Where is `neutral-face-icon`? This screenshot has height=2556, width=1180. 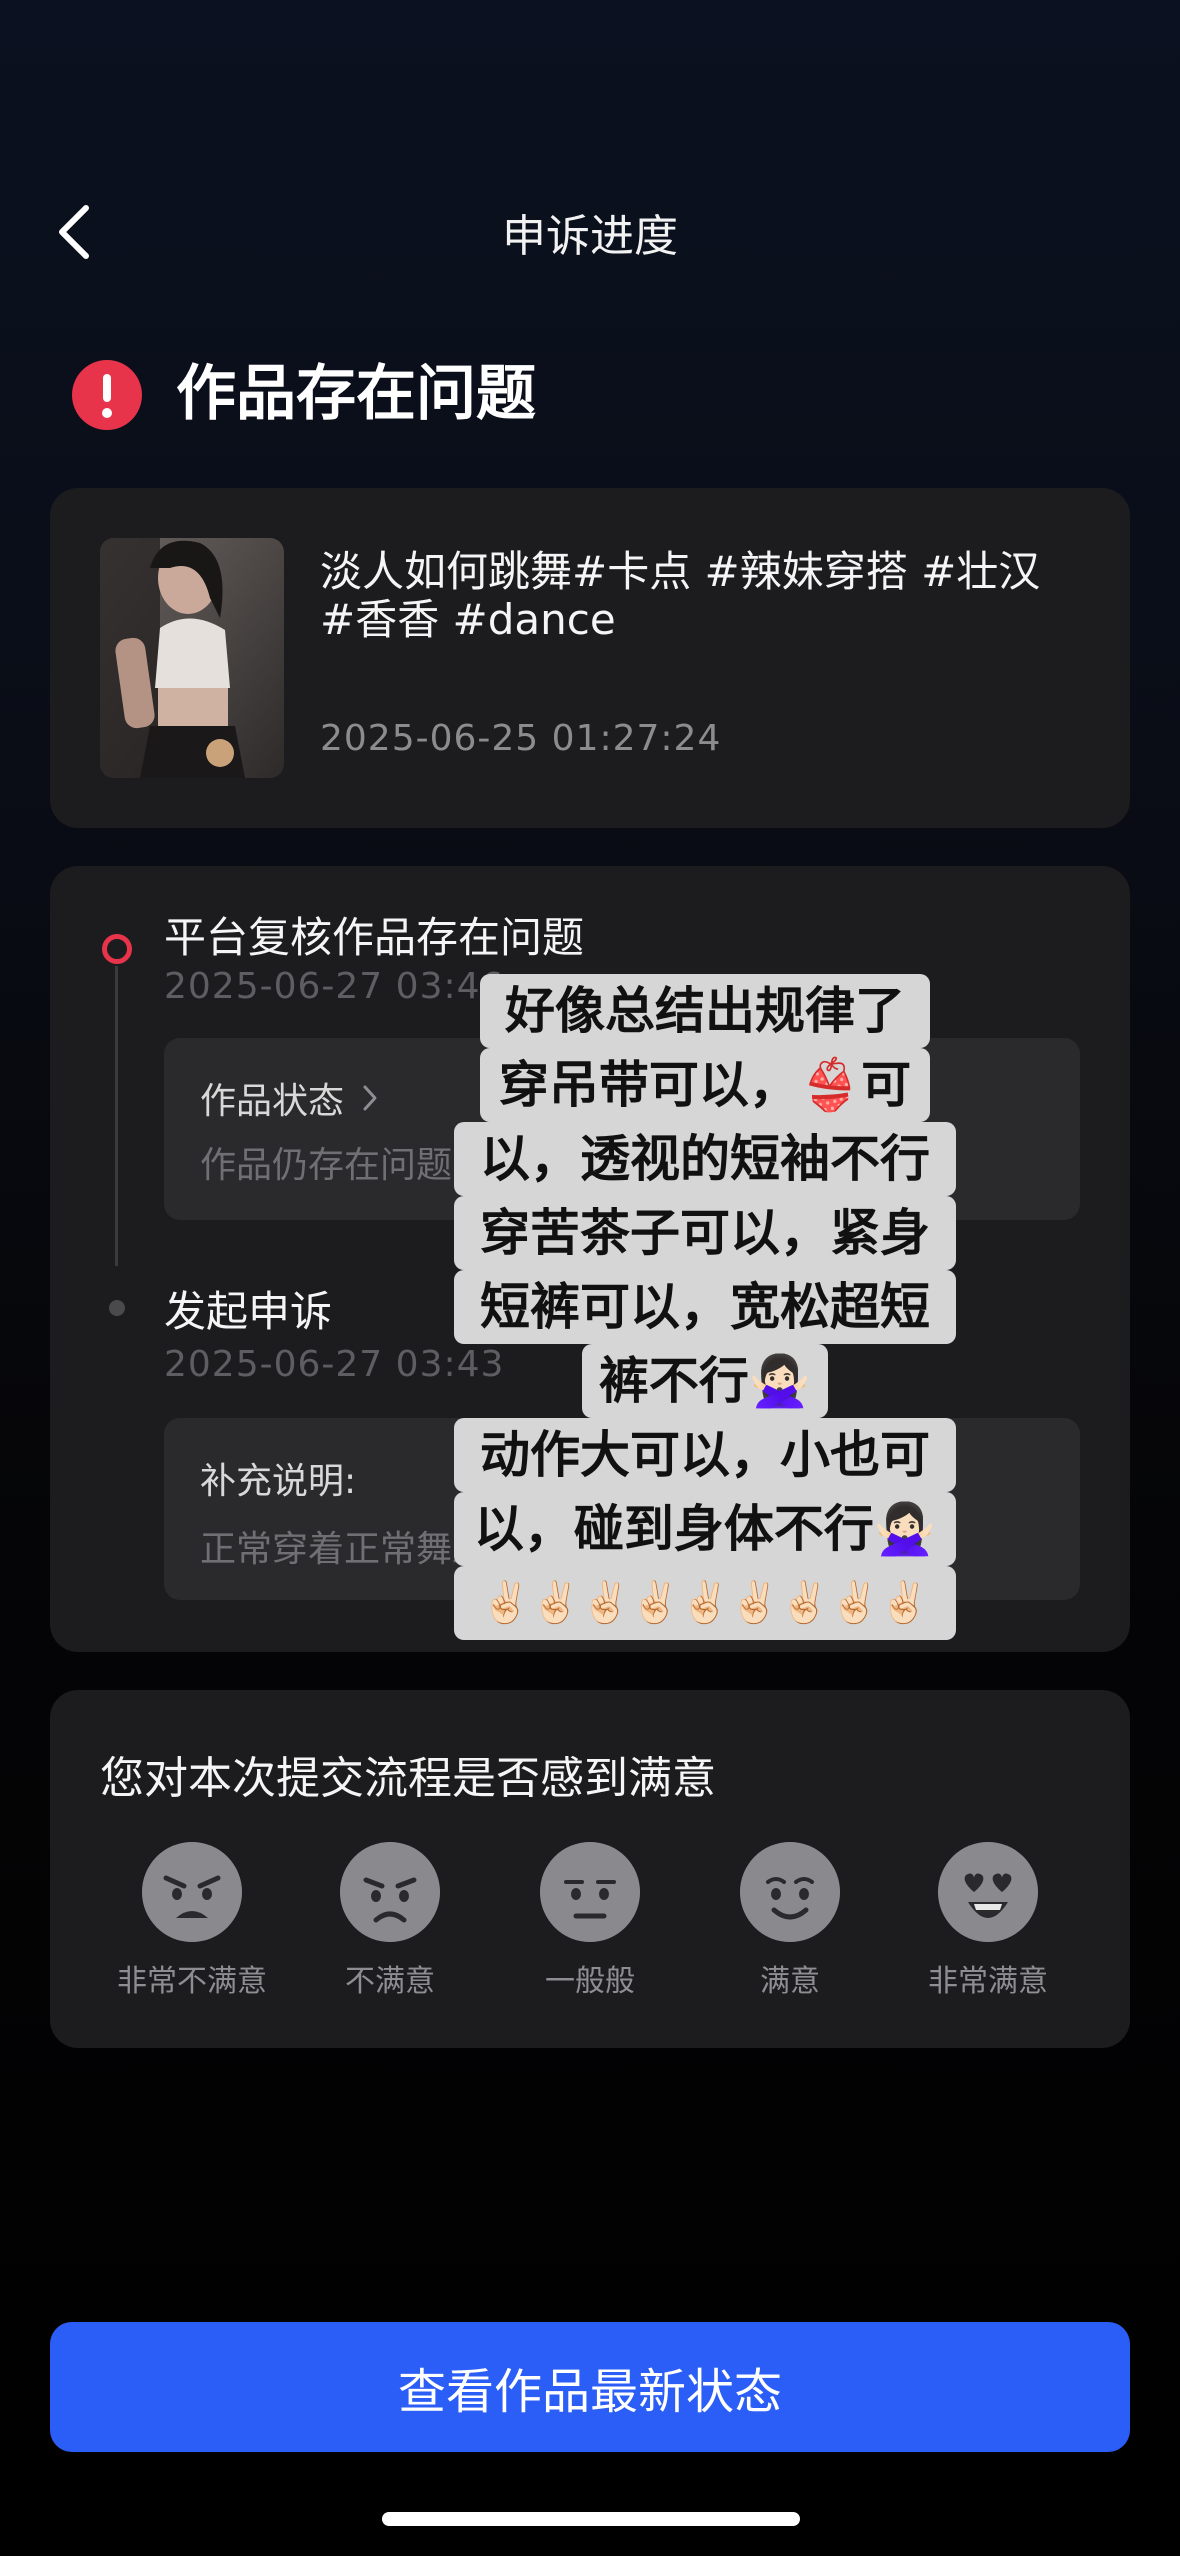 neutral-face-icon is located at coordinates (590, 1892).